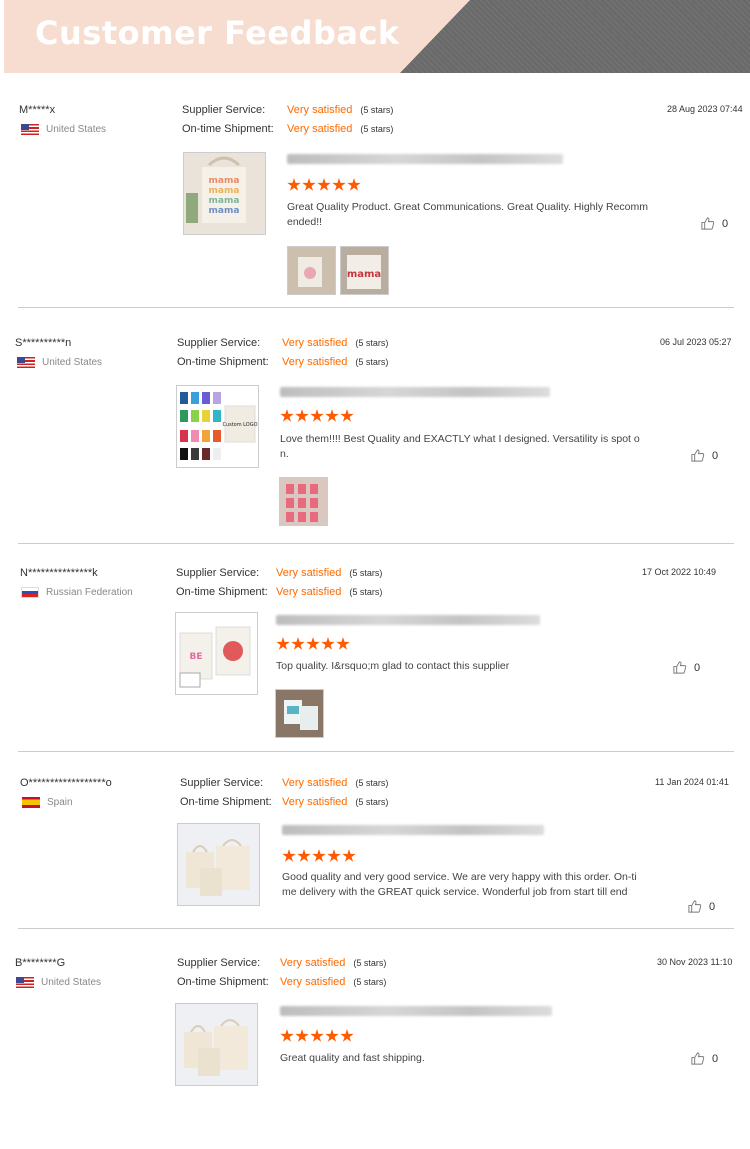 Image resolution: width=750 pixels, height=1149 pixels. What do you see at coordinates (364, 270) in the screenshot?
I see `review-photo: mama` at bounding box center [364, 270].